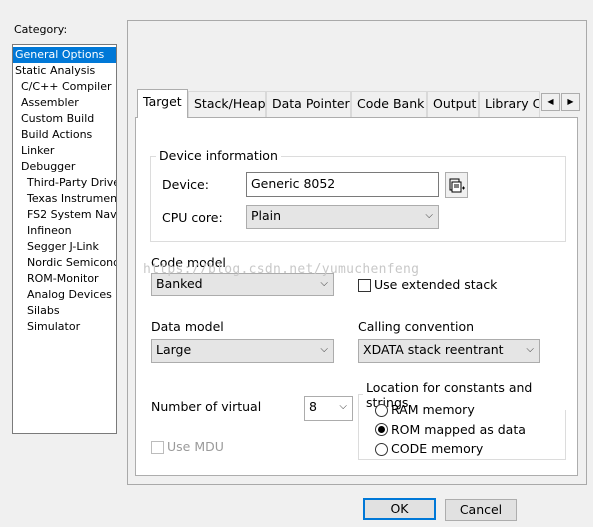 The width and height of the screenshot is (593, 527). Describe the element at coordinates (242, 351) in the screenshot. I see `data-model-select: Large ⌵` at that location.